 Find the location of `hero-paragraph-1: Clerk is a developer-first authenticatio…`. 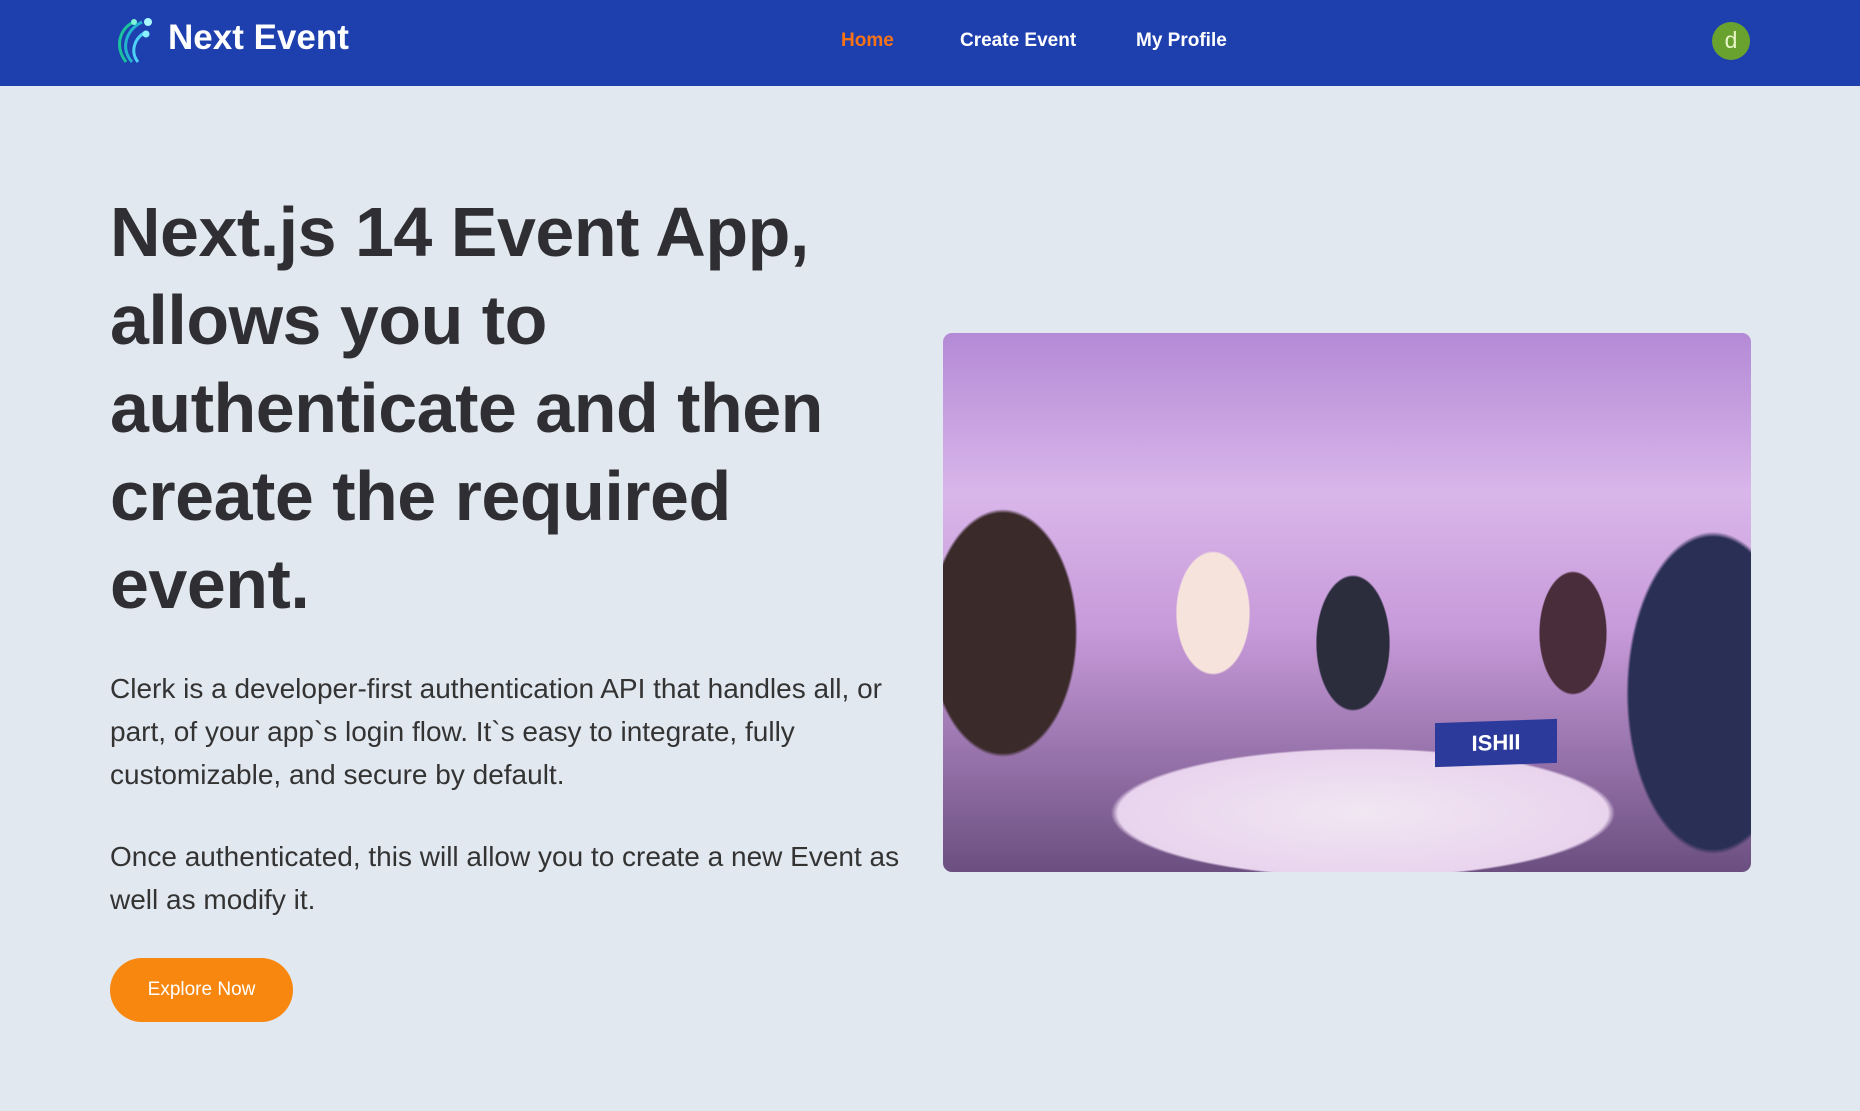

hero-paragraph-1: Clerk is a developer-first authenticatio… is located at coordinates (496, 731).